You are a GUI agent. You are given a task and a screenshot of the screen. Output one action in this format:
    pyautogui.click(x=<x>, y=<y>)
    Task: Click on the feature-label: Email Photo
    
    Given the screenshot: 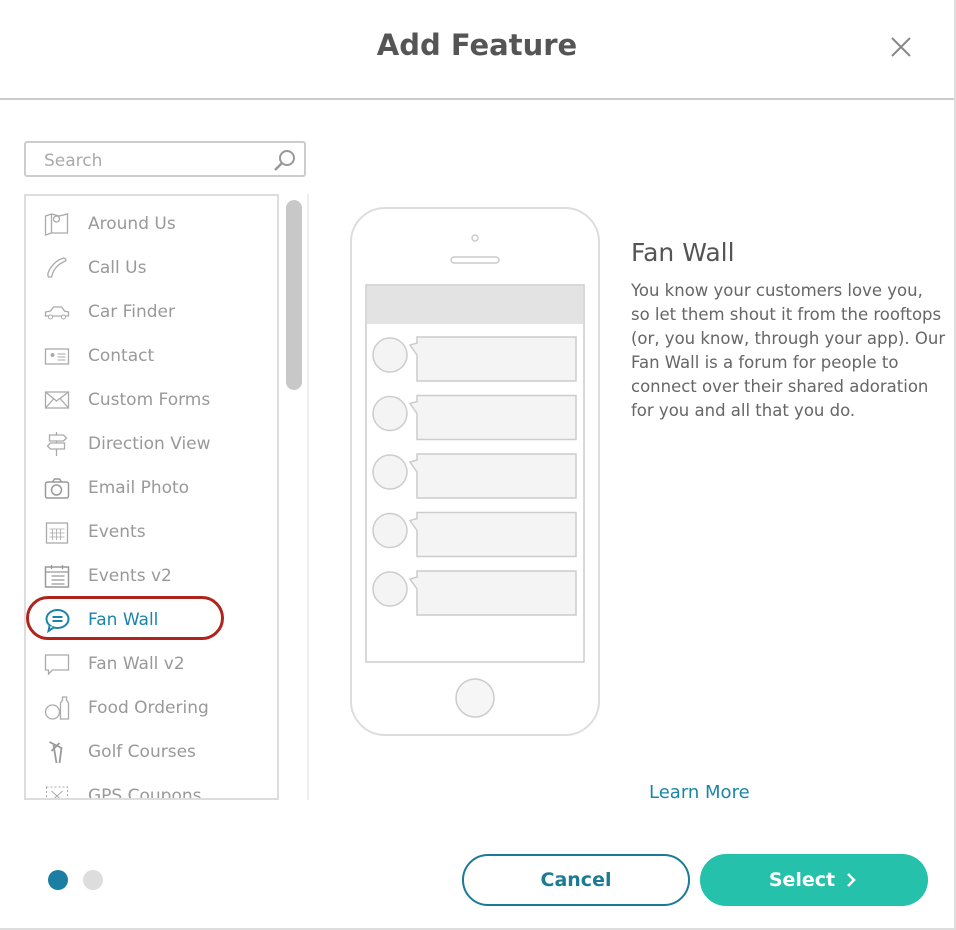 What is the action you would take?
    pyautogui.click(x=139, y=488)
    